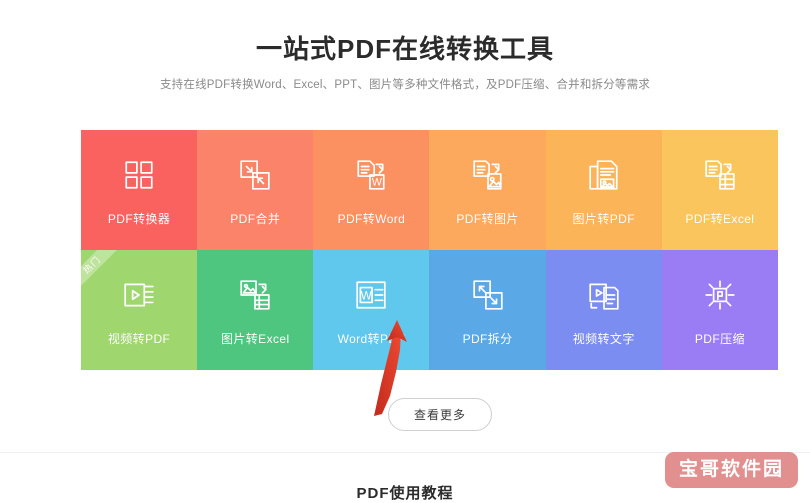 The image size is (810, 503). What do you see at coordinates (604, 295) in the screenshot?
I see `video-to-text-icon` at bounding box center [604, 295].